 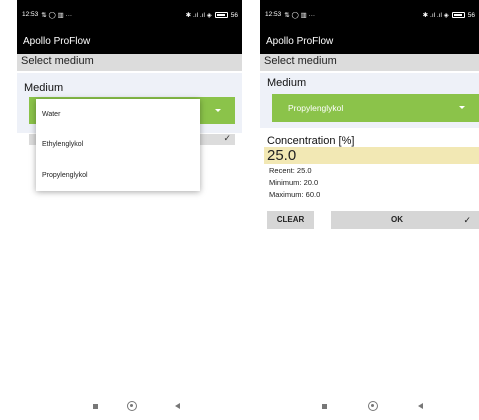 I want to click on dropdown-option-propylenglykol: Propylenglykol, so click(x=65, y=175).